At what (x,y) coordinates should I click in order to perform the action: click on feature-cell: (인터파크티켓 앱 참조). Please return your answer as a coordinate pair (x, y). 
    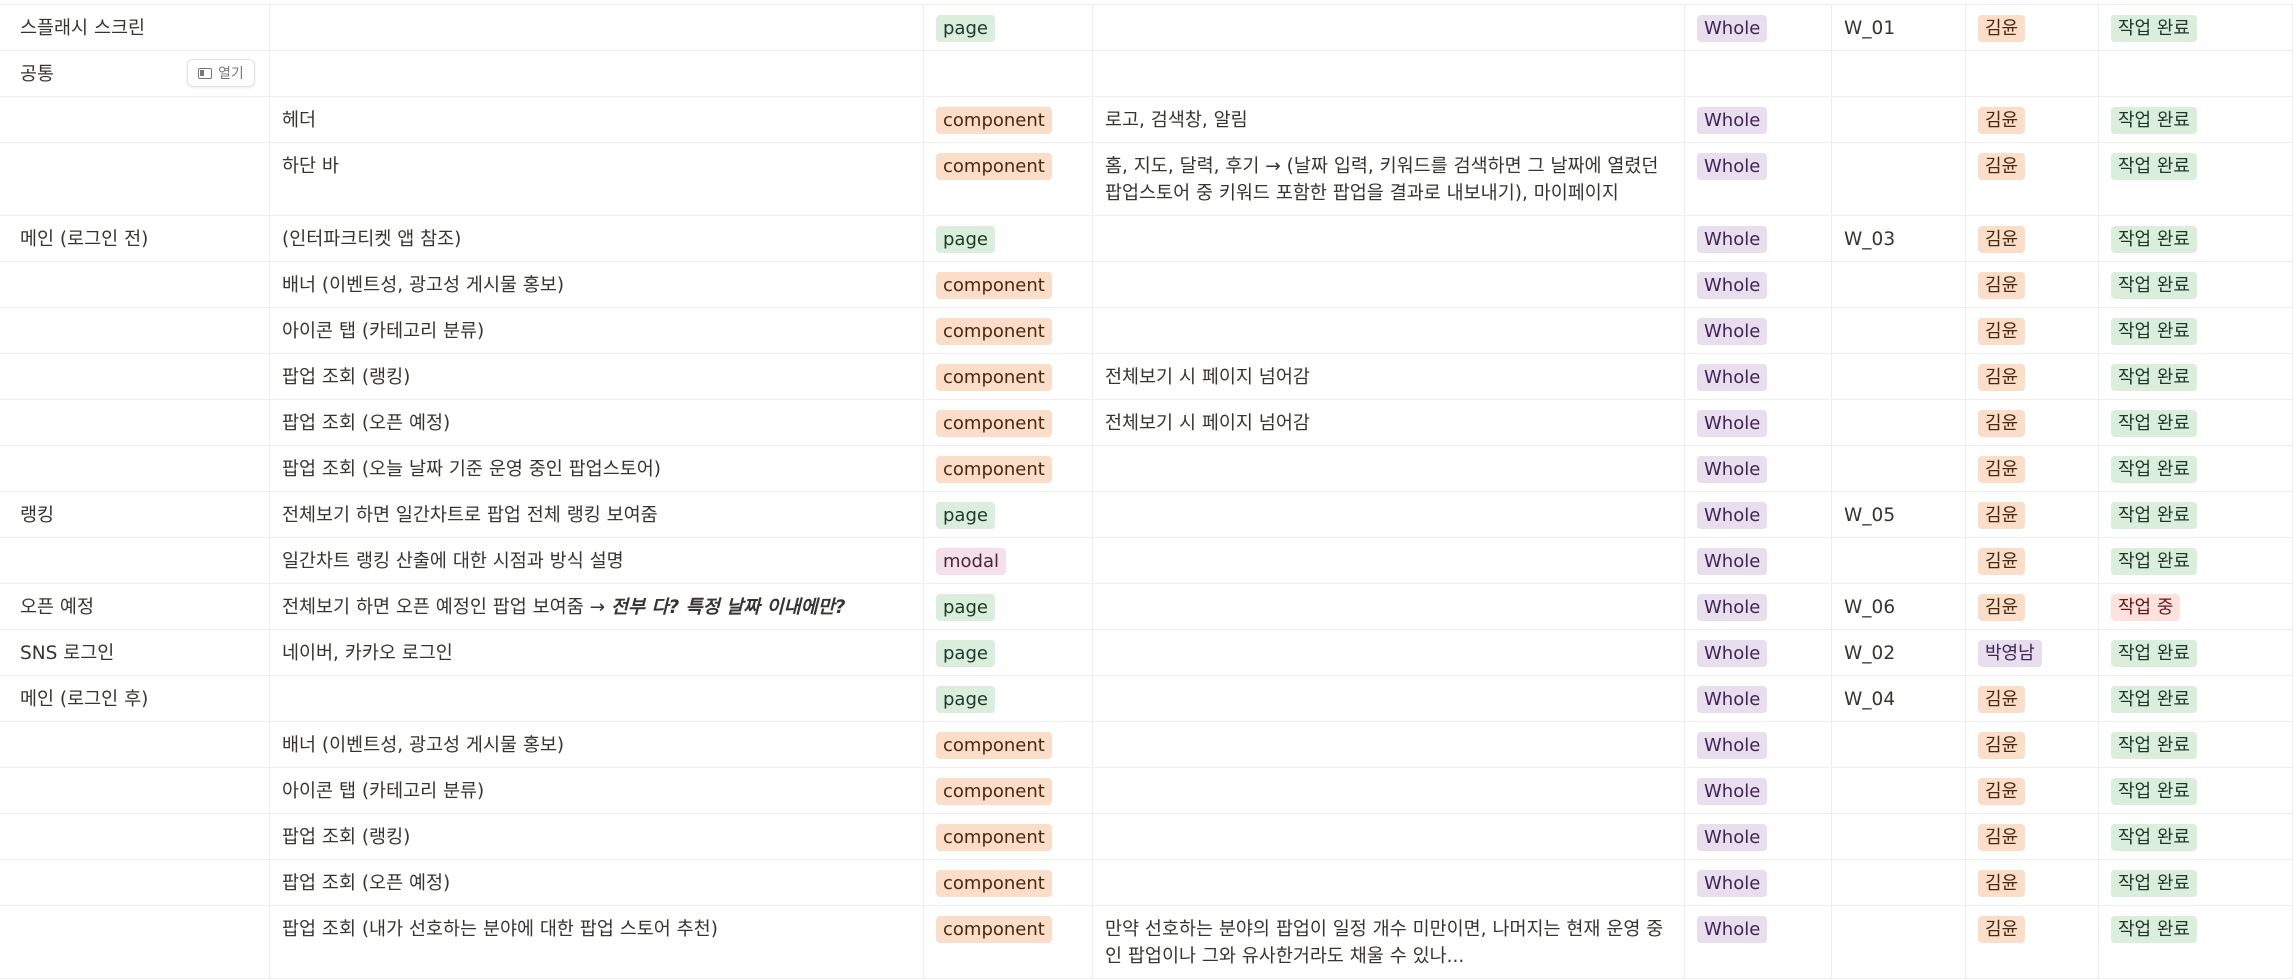
    Looking at the image, I should click on (597, 238).